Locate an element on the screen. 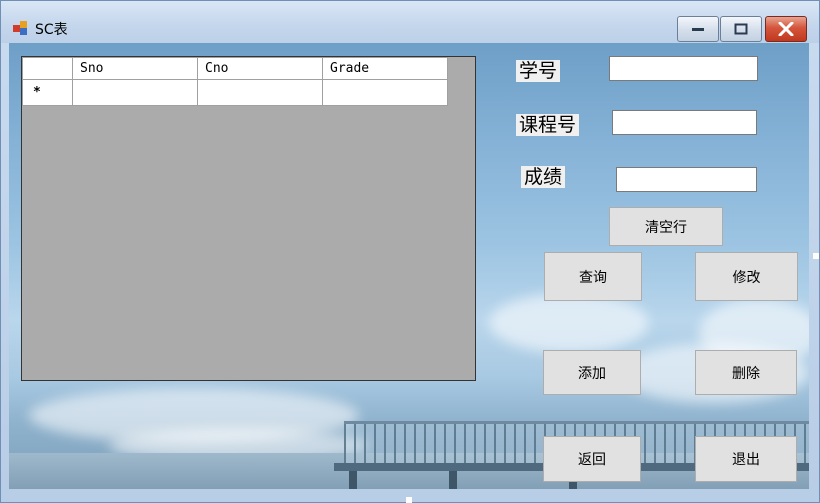 The width and height of the screenshot is (820, 503). exit-button: 退出 is located at coordinates (746, 459).